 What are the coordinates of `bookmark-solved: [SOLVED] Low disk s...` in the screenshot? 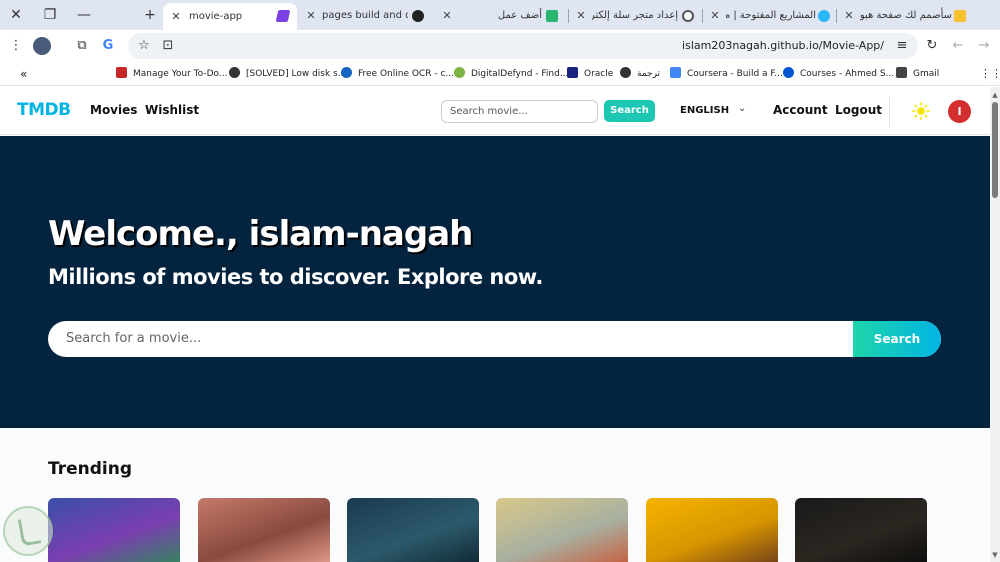 It's located at (287, 74).